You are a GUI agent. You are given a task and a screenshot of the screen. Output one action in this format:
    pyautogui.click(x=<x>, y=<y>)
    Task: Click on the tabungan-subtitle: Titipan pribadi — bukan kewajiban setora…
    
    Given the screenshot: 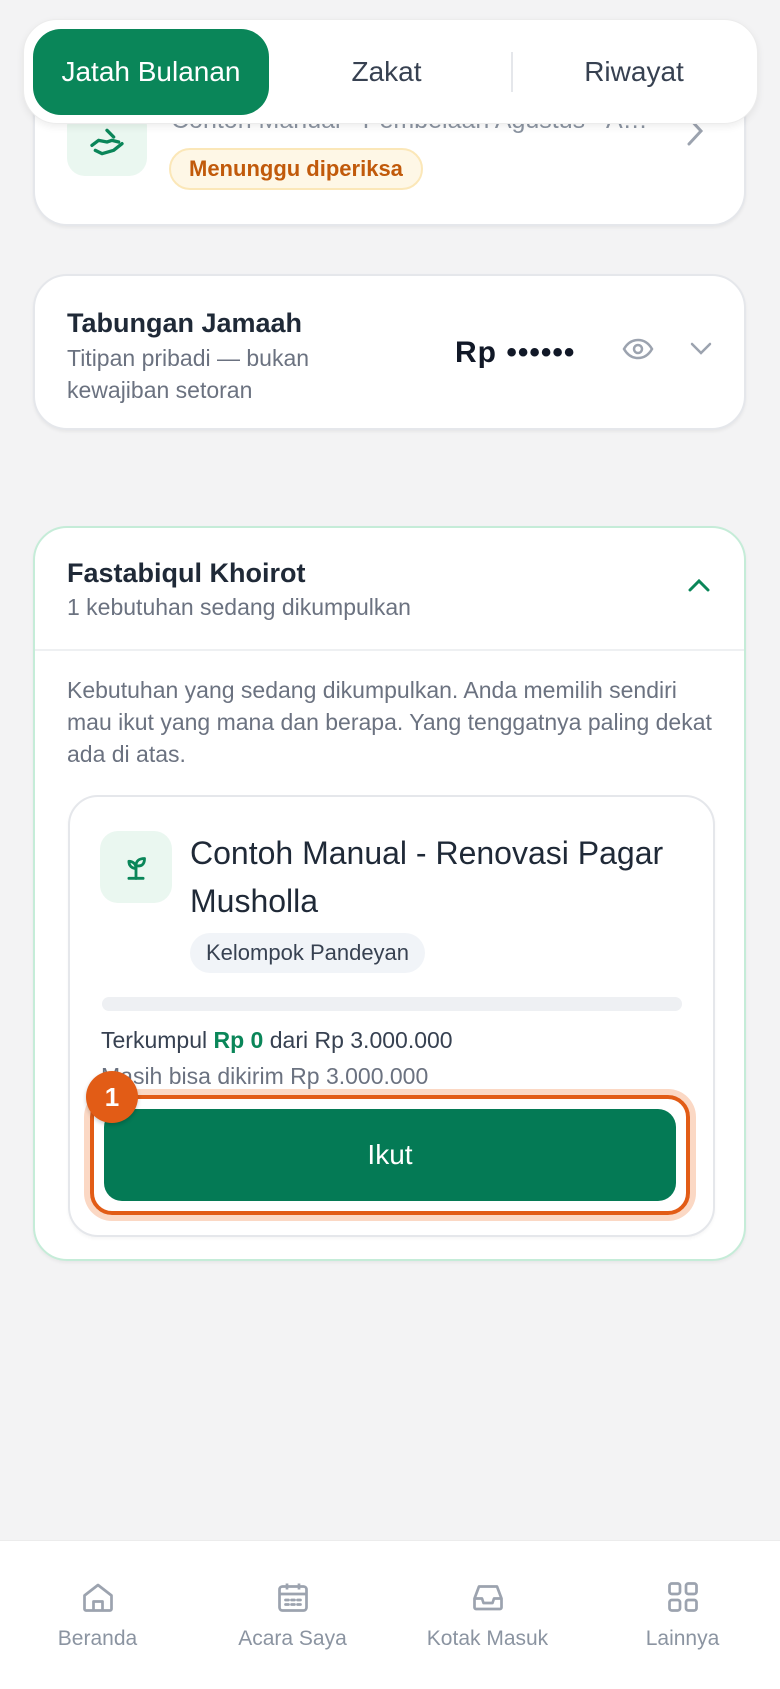 What is the action you would take?
    pyautogui.click(x=188, y=374)
    